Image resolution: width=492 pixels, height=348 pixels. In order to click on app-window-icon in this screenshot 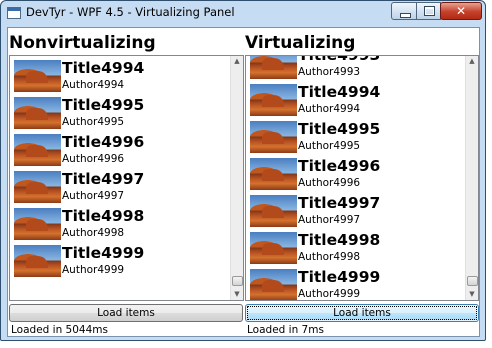, I will do `click(14, 13)`.